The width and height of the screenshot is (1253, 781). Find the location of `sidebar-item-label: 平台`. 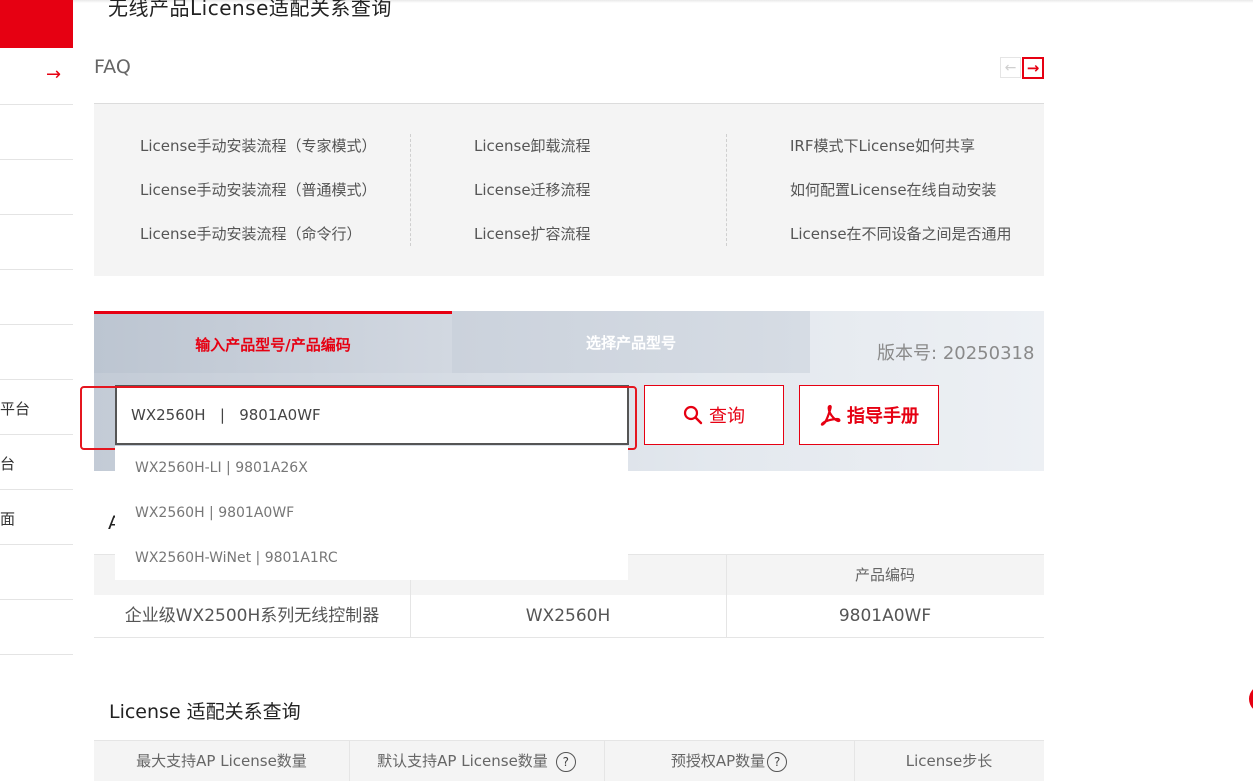

sidebar-item-label: 平台 is located at coordinates (15, 408).